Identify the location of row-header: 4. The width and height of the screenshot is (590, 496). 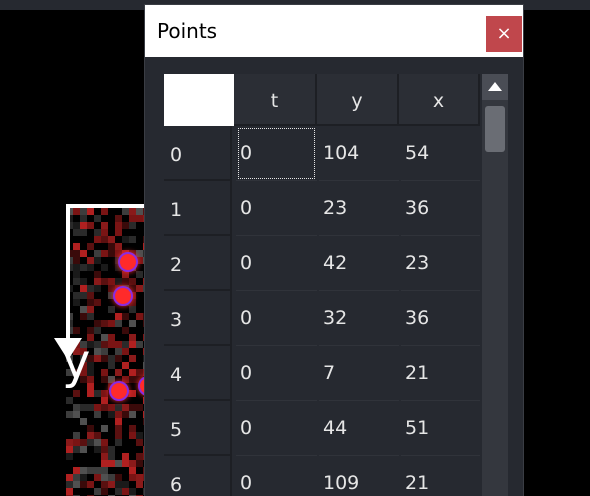
(198, 373).